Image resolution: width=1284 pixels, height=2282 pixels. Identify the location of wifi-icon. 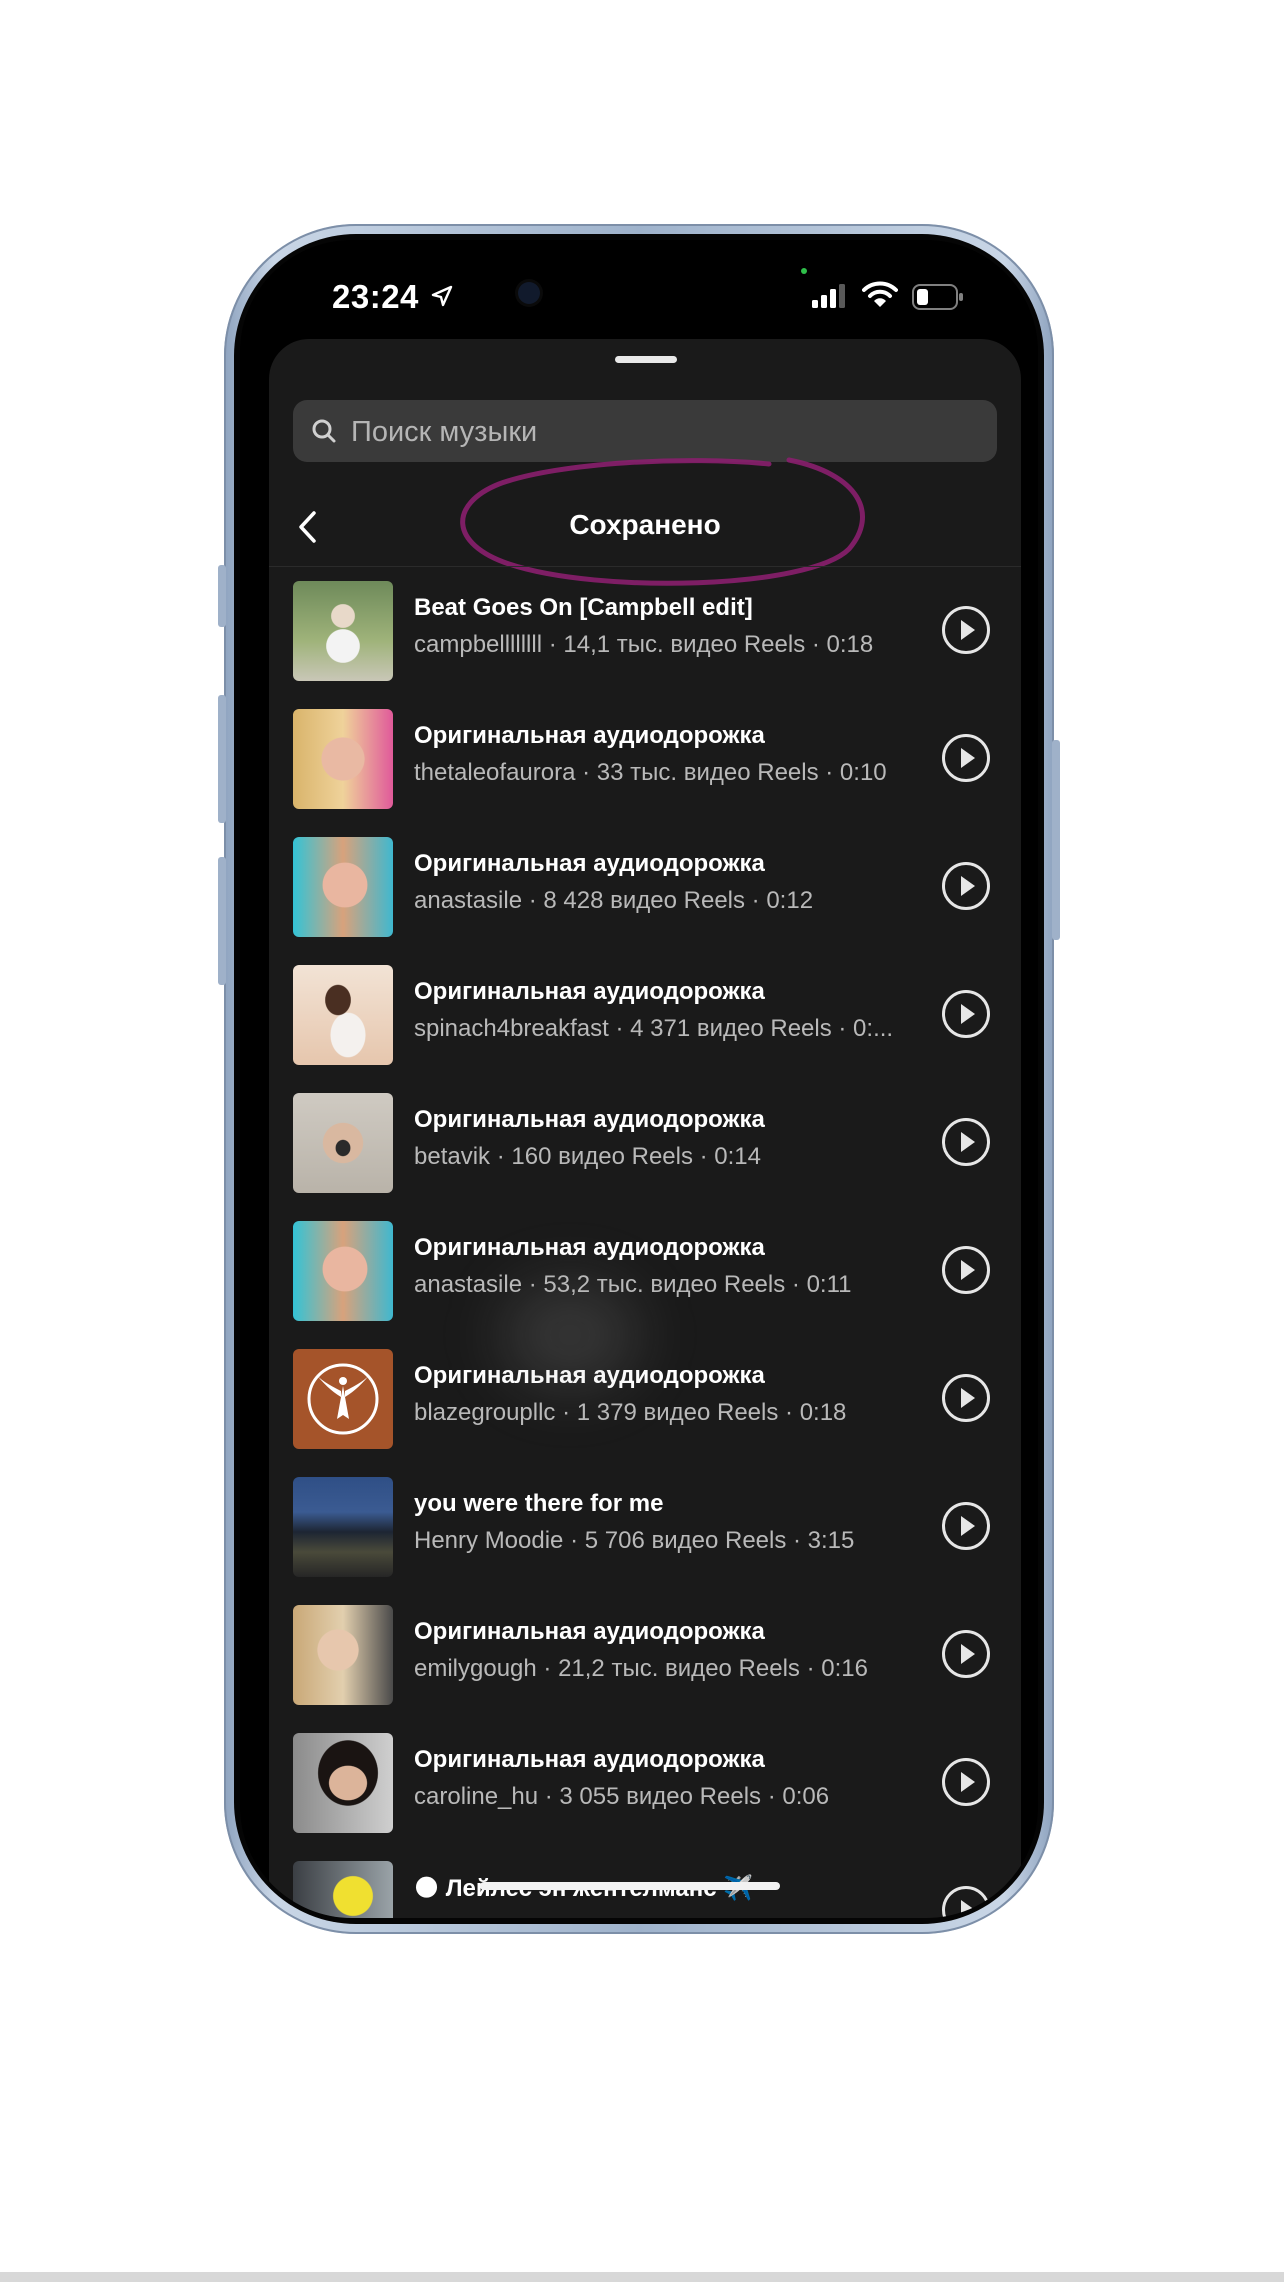
(880, 297).